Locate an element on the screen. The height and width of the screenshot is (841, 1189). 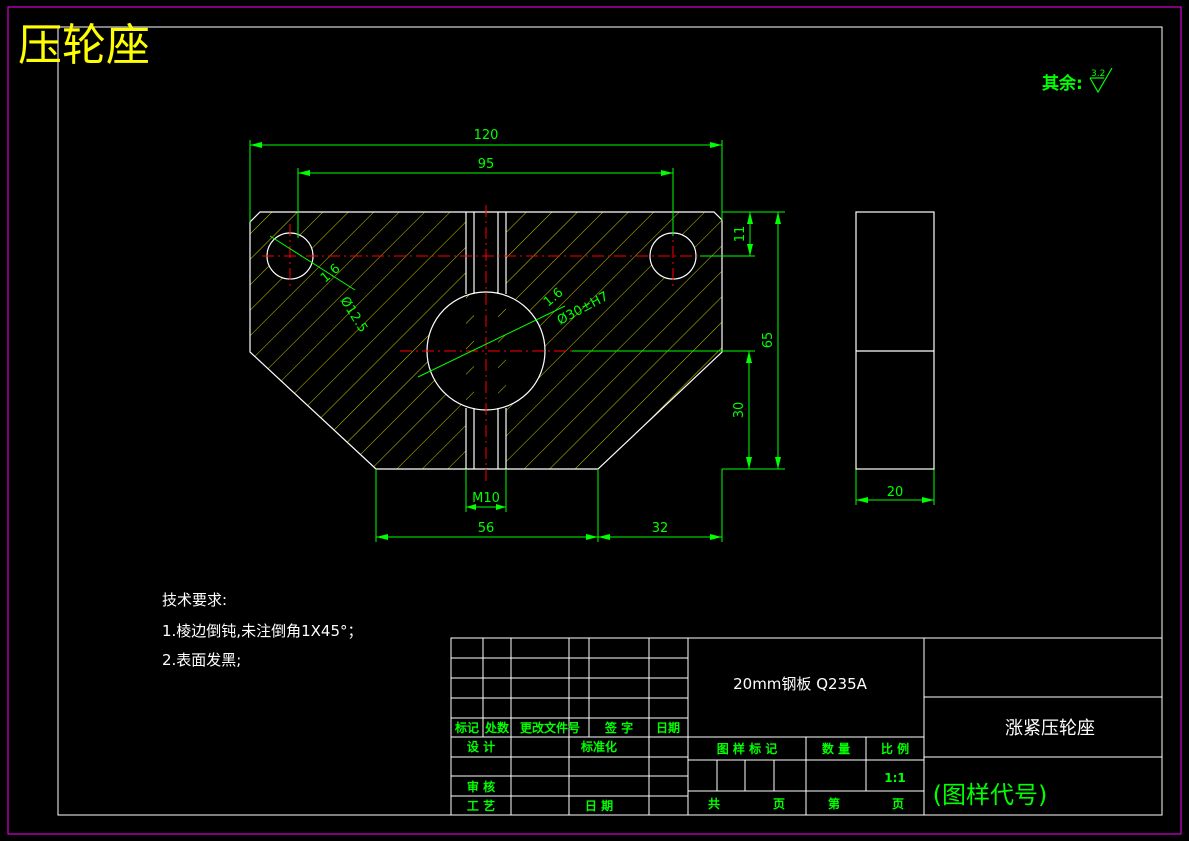
tb-di: 第 is located at coordinates (834, 803).